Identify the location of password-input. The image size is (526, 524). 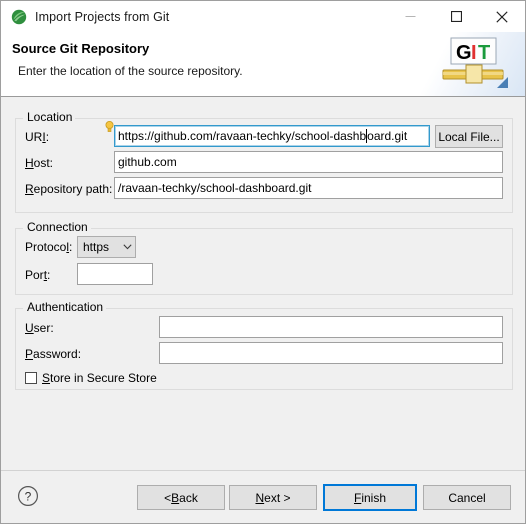
(331, 353).